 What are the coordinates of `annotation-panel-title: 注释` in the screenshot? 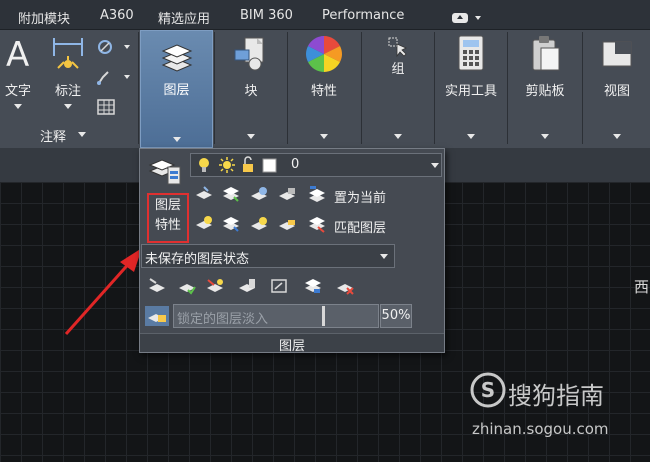 It's located at (53, 137).